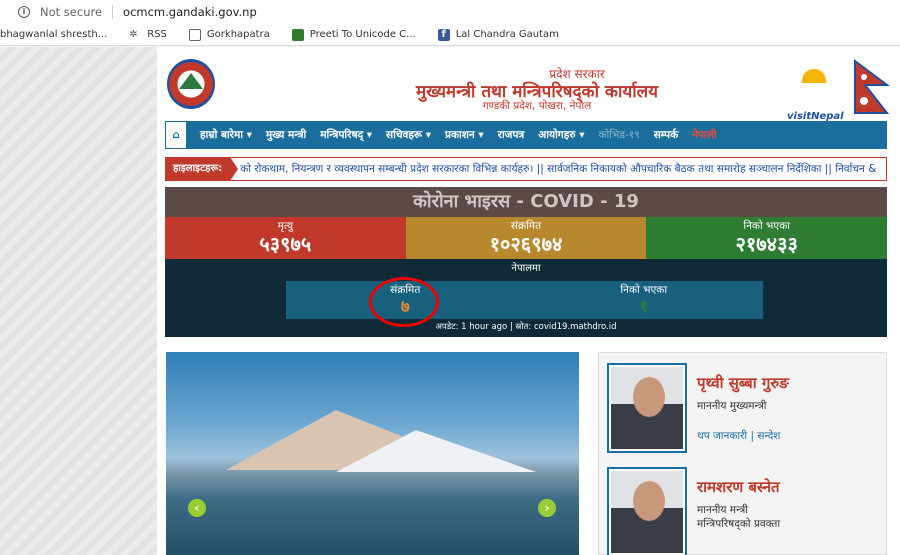 The image size is (900, 555). I want to click on nav-contact: सम्पर्क, so click(666, 135).